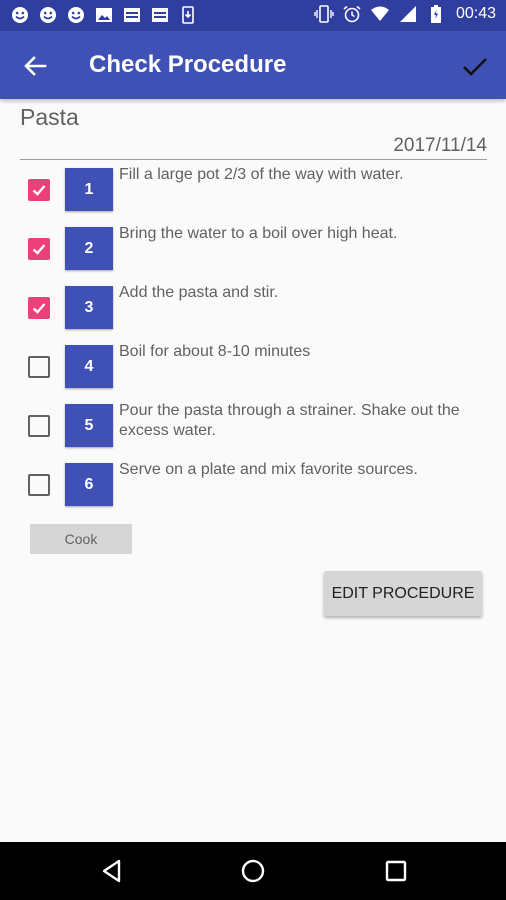 Image resolution: width=506 pixels, height=900 pixels. I want to click on wifi-icon, so click(380, 14).